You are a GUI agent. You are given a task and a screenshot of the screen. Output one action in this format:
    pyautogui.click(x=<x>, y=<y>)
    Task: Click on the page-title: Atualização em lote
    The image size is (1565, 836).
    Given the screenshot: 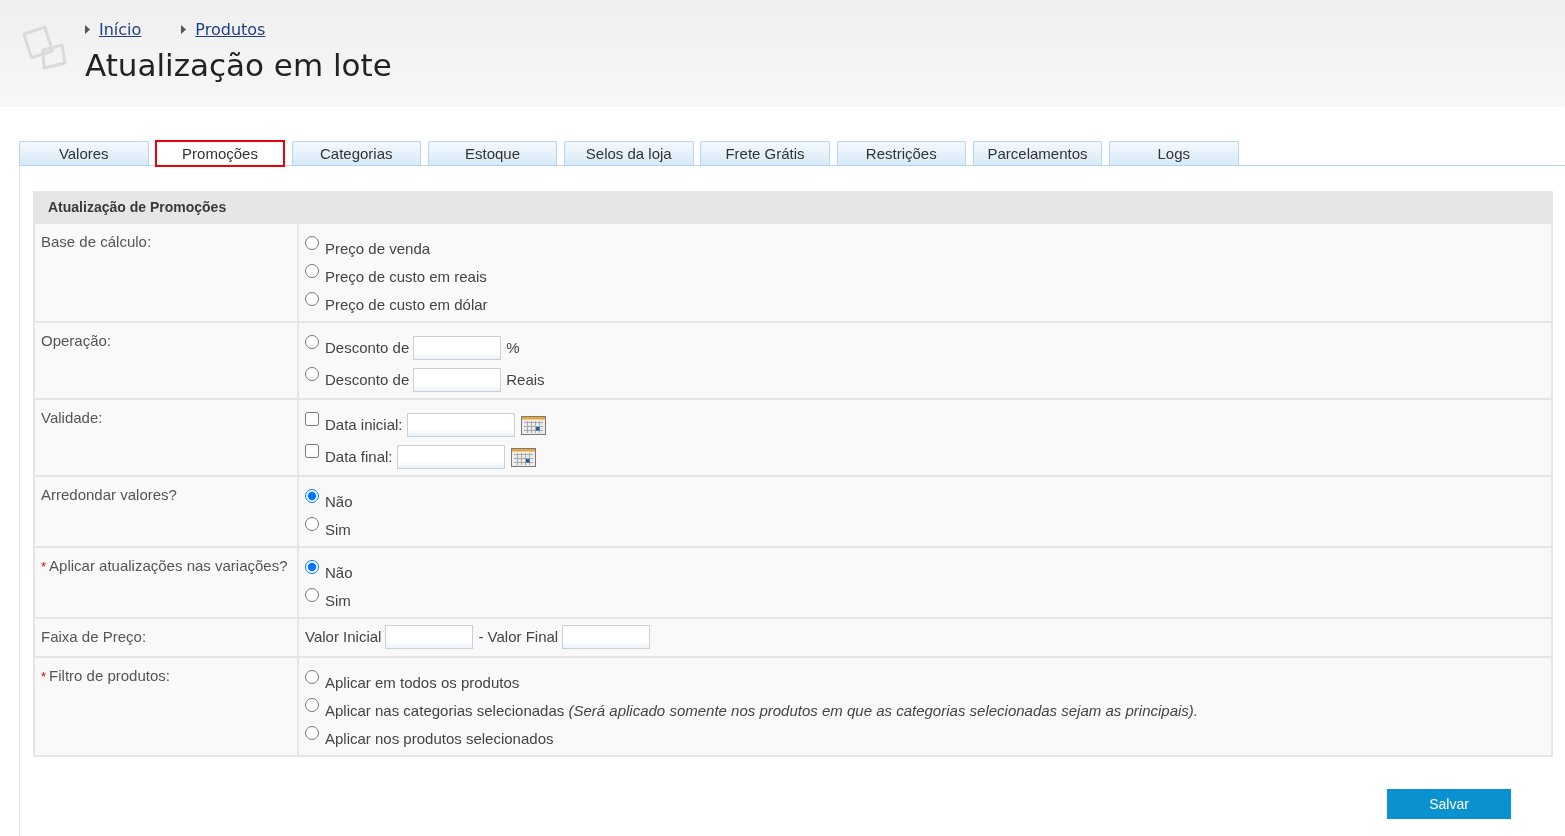 What is the action you would take?
    pyautogui.click(x=238, y=65)
    